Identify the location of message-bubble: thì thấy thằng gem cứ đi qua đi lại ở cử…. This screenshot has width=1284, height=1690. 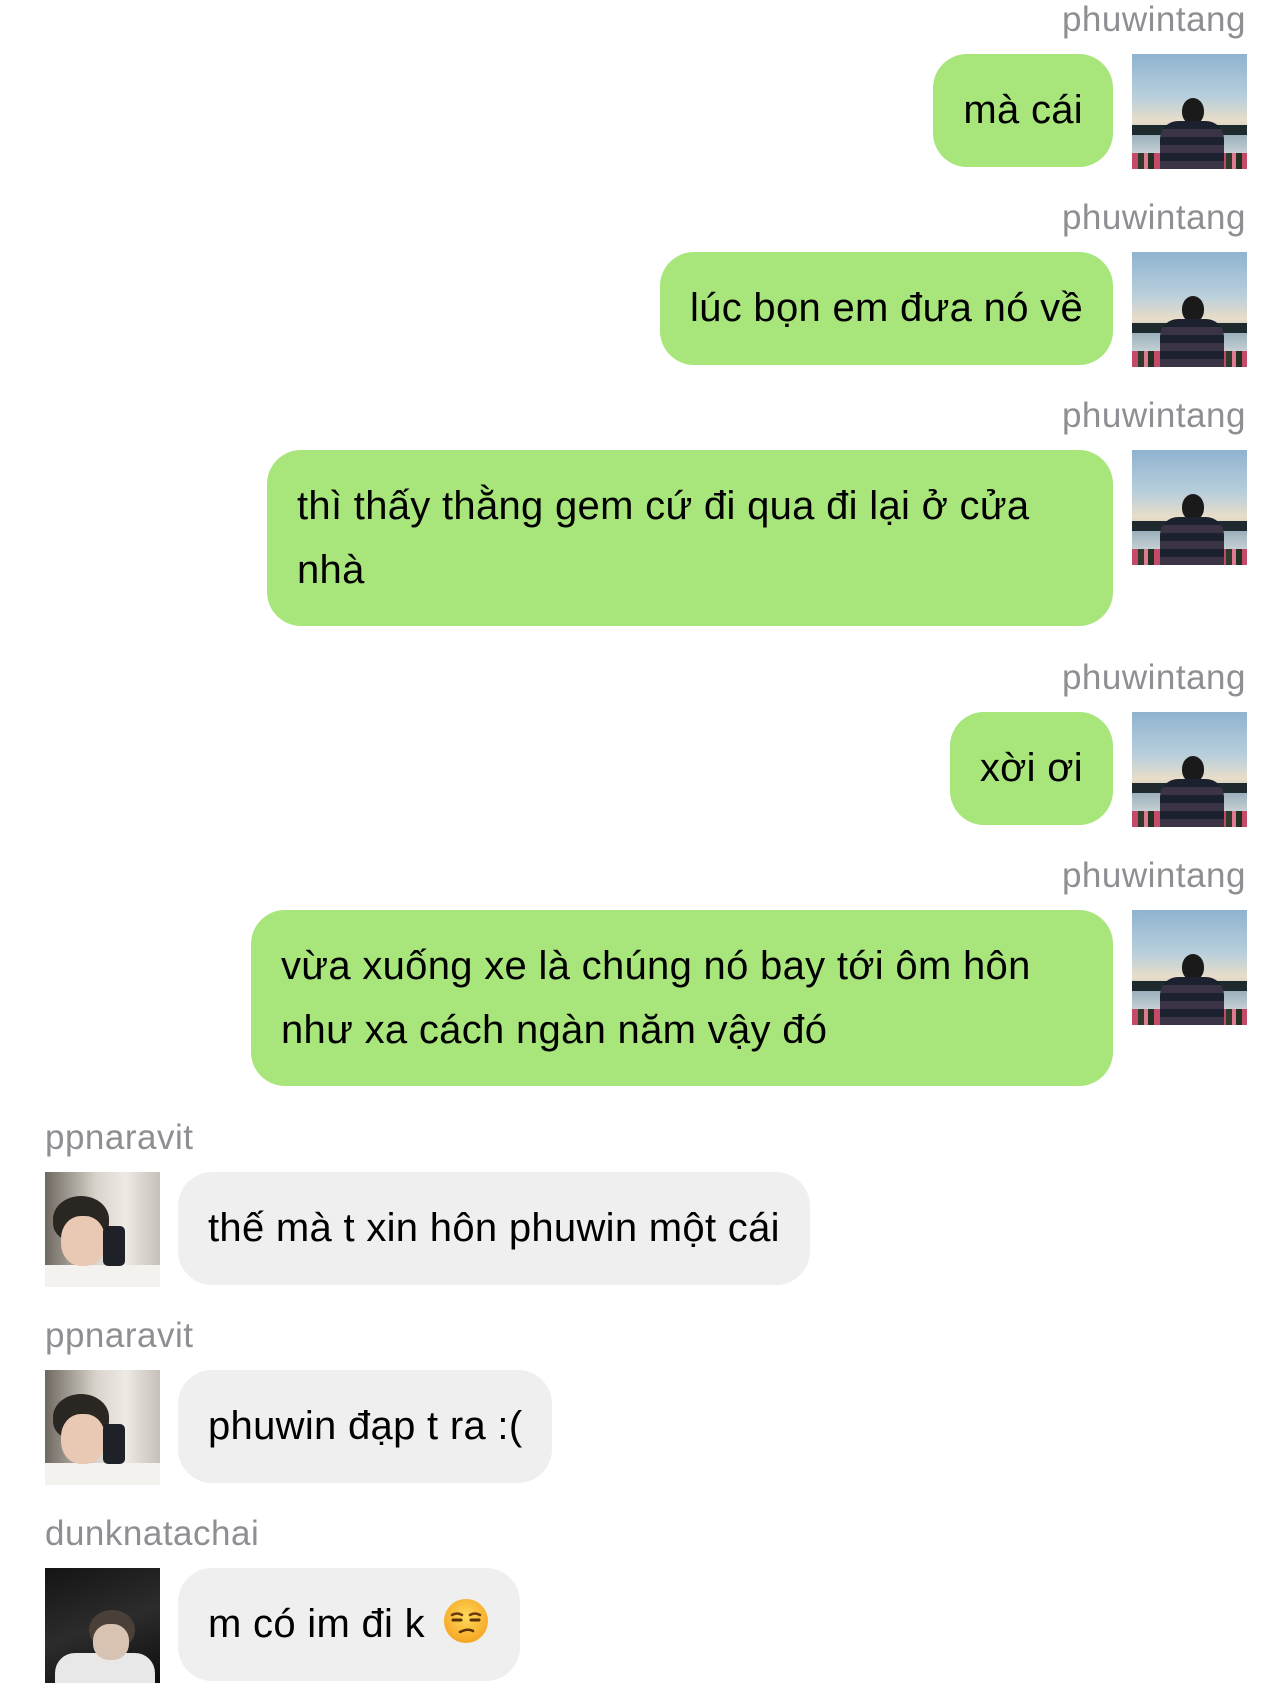
(690, 538).